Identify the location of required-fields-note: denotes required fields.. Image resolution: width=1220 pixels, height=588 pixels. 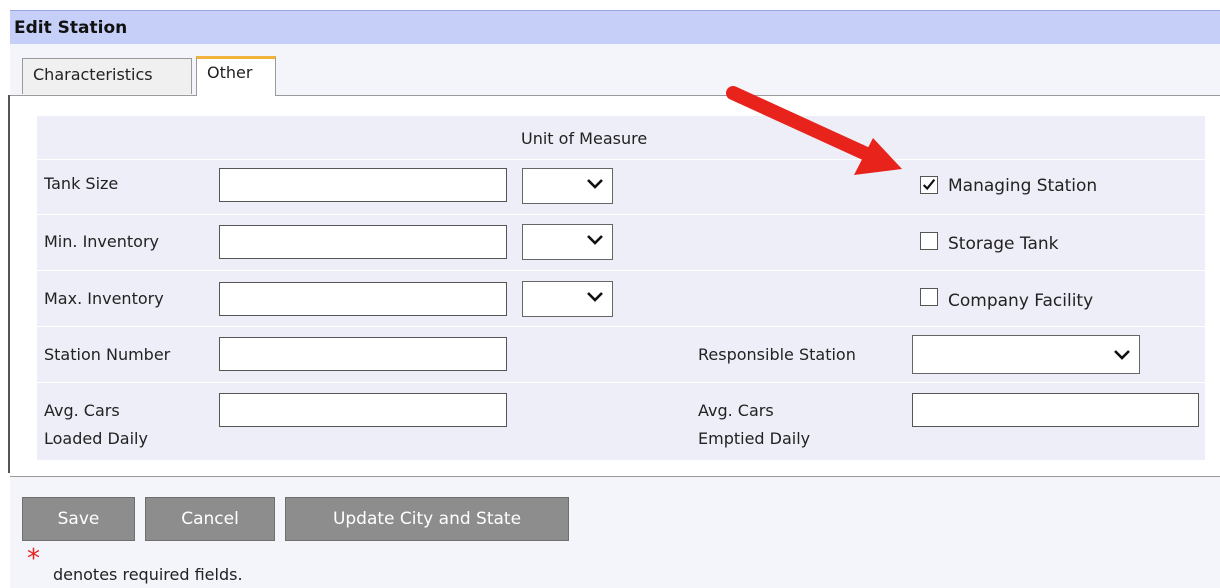
(148, 574).